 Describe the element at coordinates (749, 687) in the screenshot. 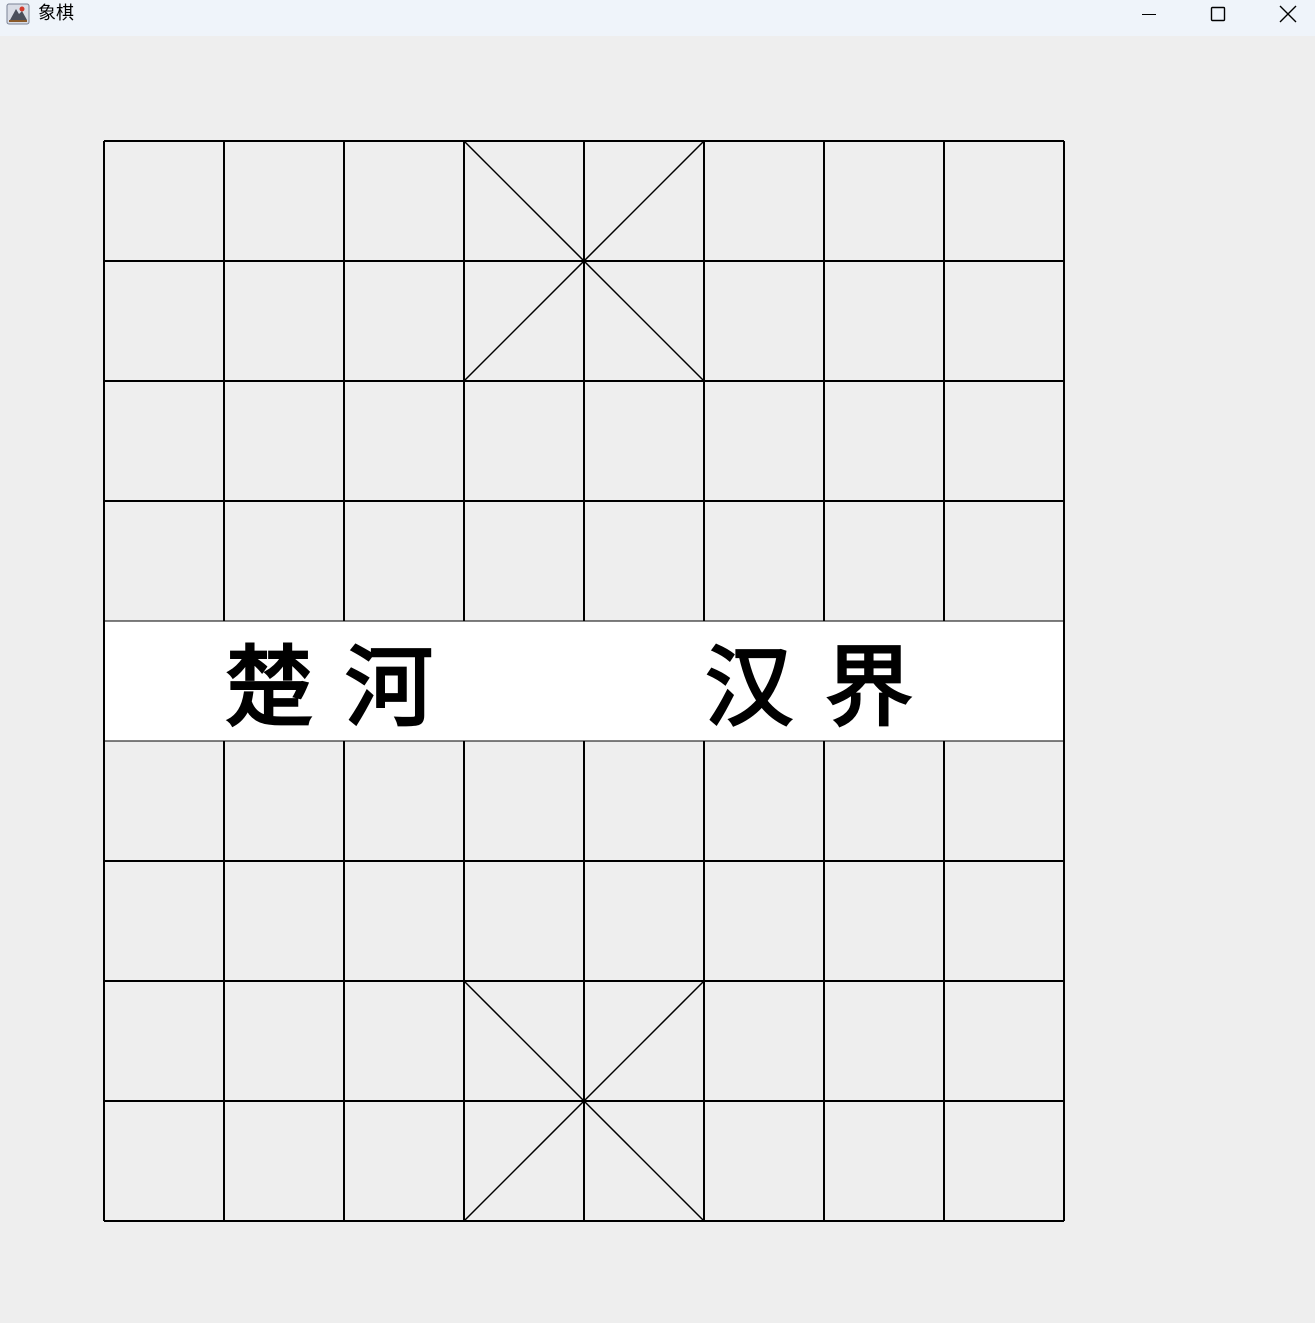

I see `river-char-han: 汉` at that location.